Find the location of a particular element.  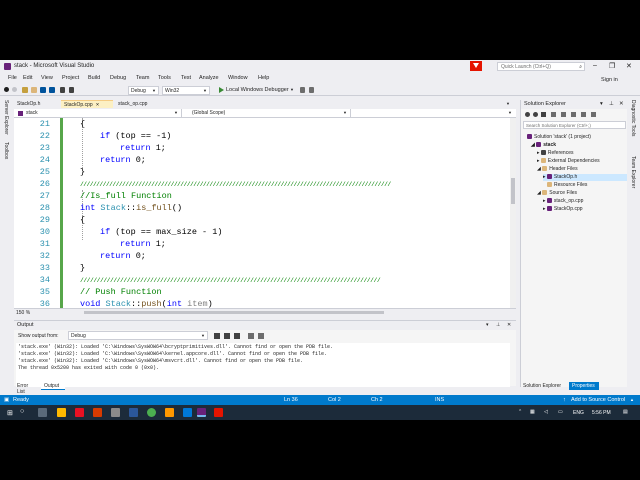

zoom-level: 150 % is located at coordinates (23, 313).